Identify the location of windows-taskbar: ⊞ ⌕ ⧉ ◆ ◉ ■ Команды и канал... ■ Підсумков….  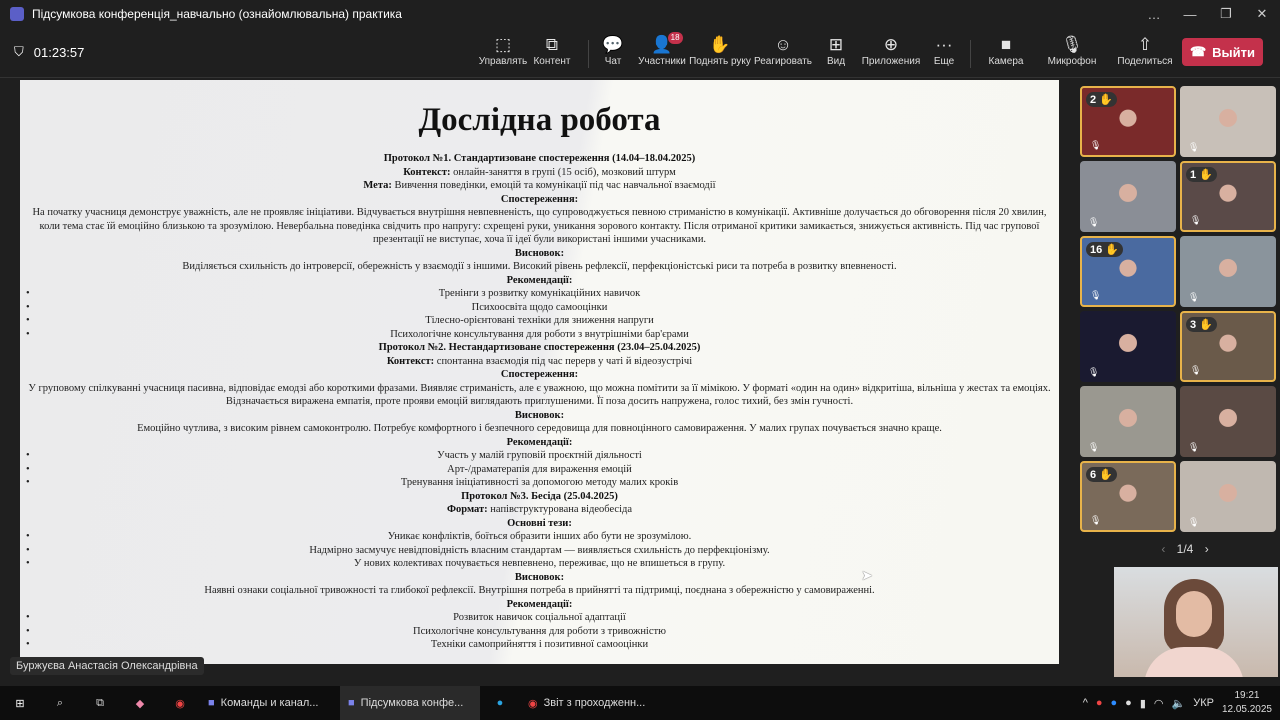
(640, 703).